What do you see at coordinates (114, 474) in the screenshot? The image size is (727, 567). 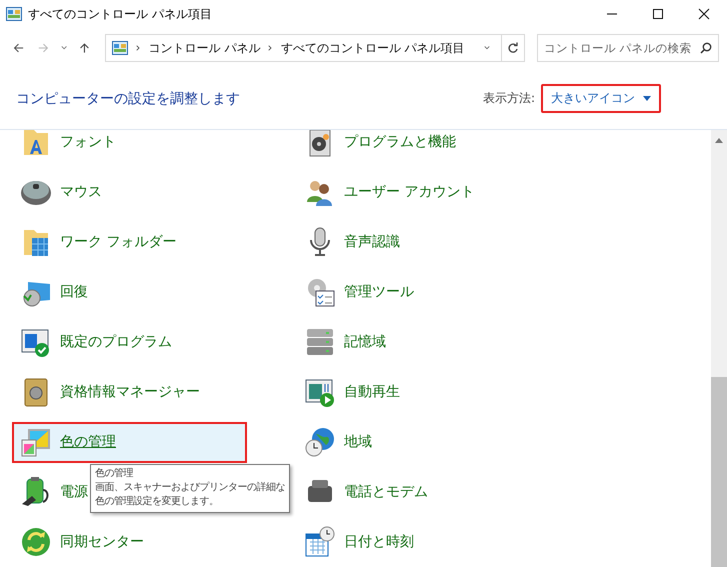 I see `tooltip-title: 色の管理` at bounding box center [114, 474].